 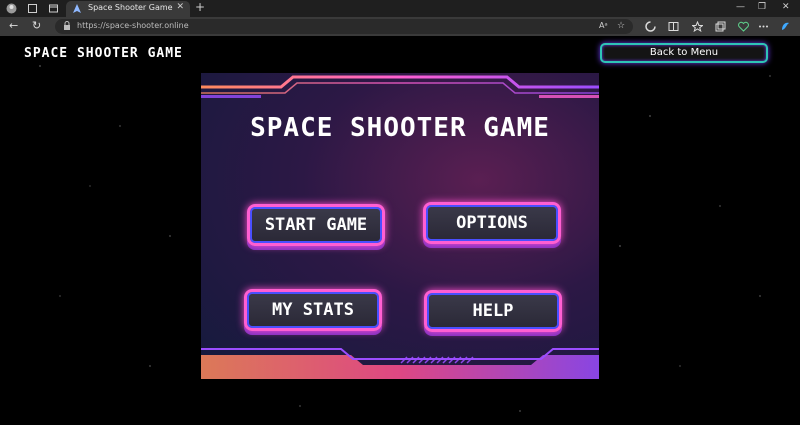 I want to click on browser-tab-space-shooter: Space Shooter Game ✕, so click(x=128, y=9).